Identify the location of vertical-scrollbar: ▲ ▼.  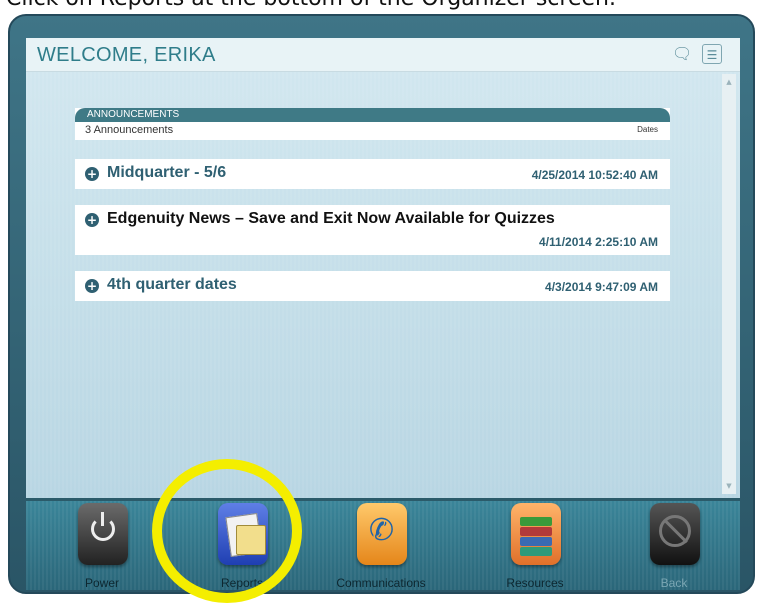
(729, 284).